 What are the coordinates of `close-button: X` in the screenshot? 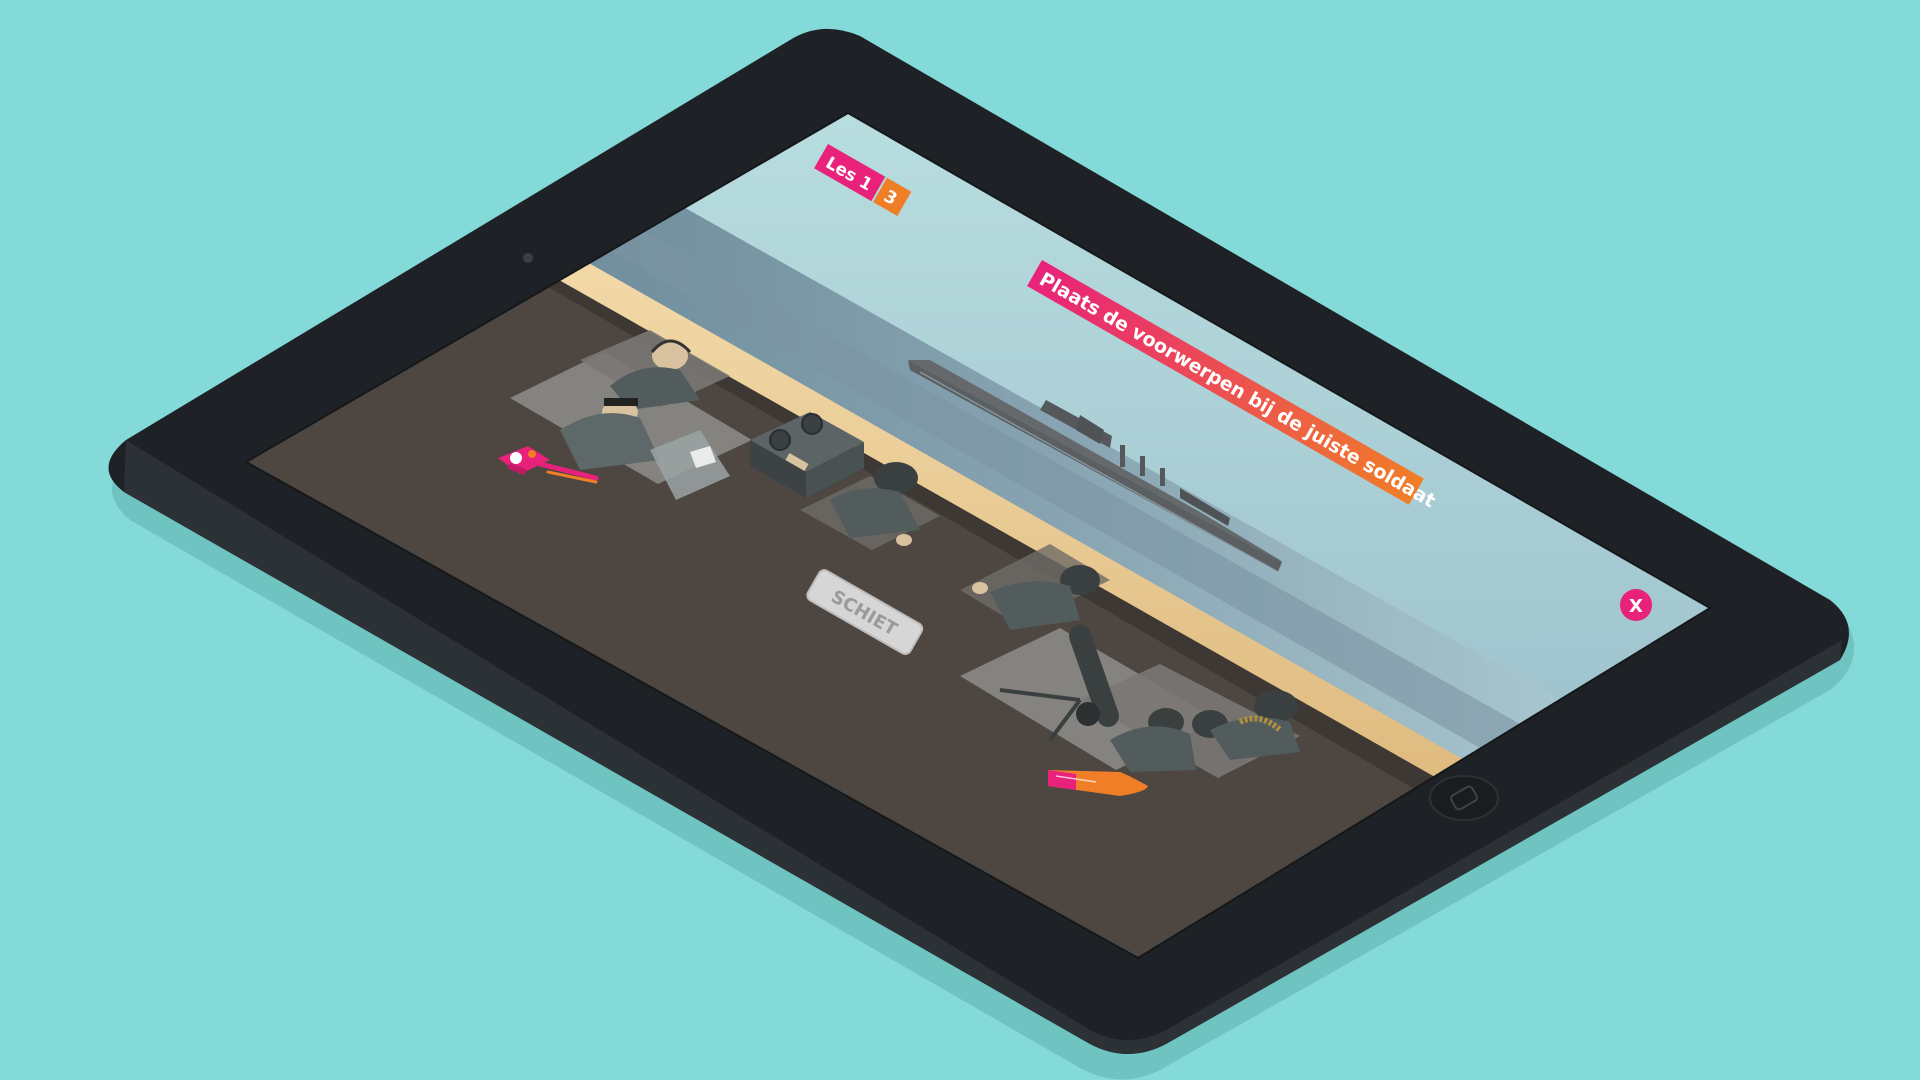 It's located at (1636, 605).